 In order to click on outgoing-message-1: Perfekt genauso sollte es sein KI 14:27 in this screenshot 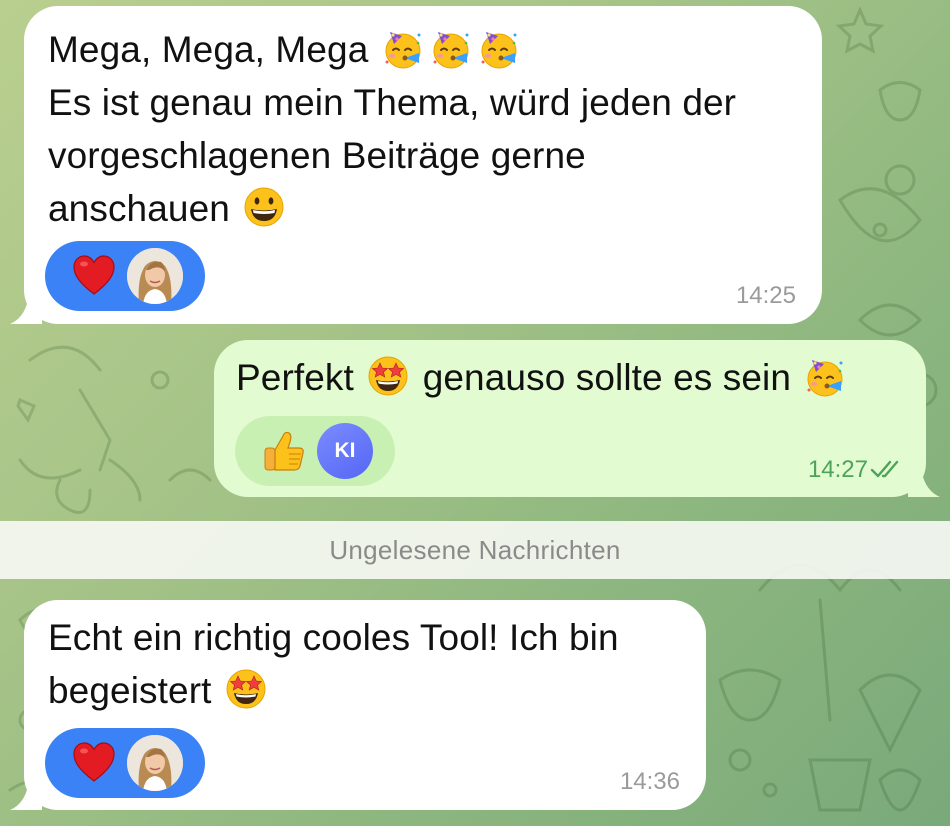, I will do `click(577, 418)`.